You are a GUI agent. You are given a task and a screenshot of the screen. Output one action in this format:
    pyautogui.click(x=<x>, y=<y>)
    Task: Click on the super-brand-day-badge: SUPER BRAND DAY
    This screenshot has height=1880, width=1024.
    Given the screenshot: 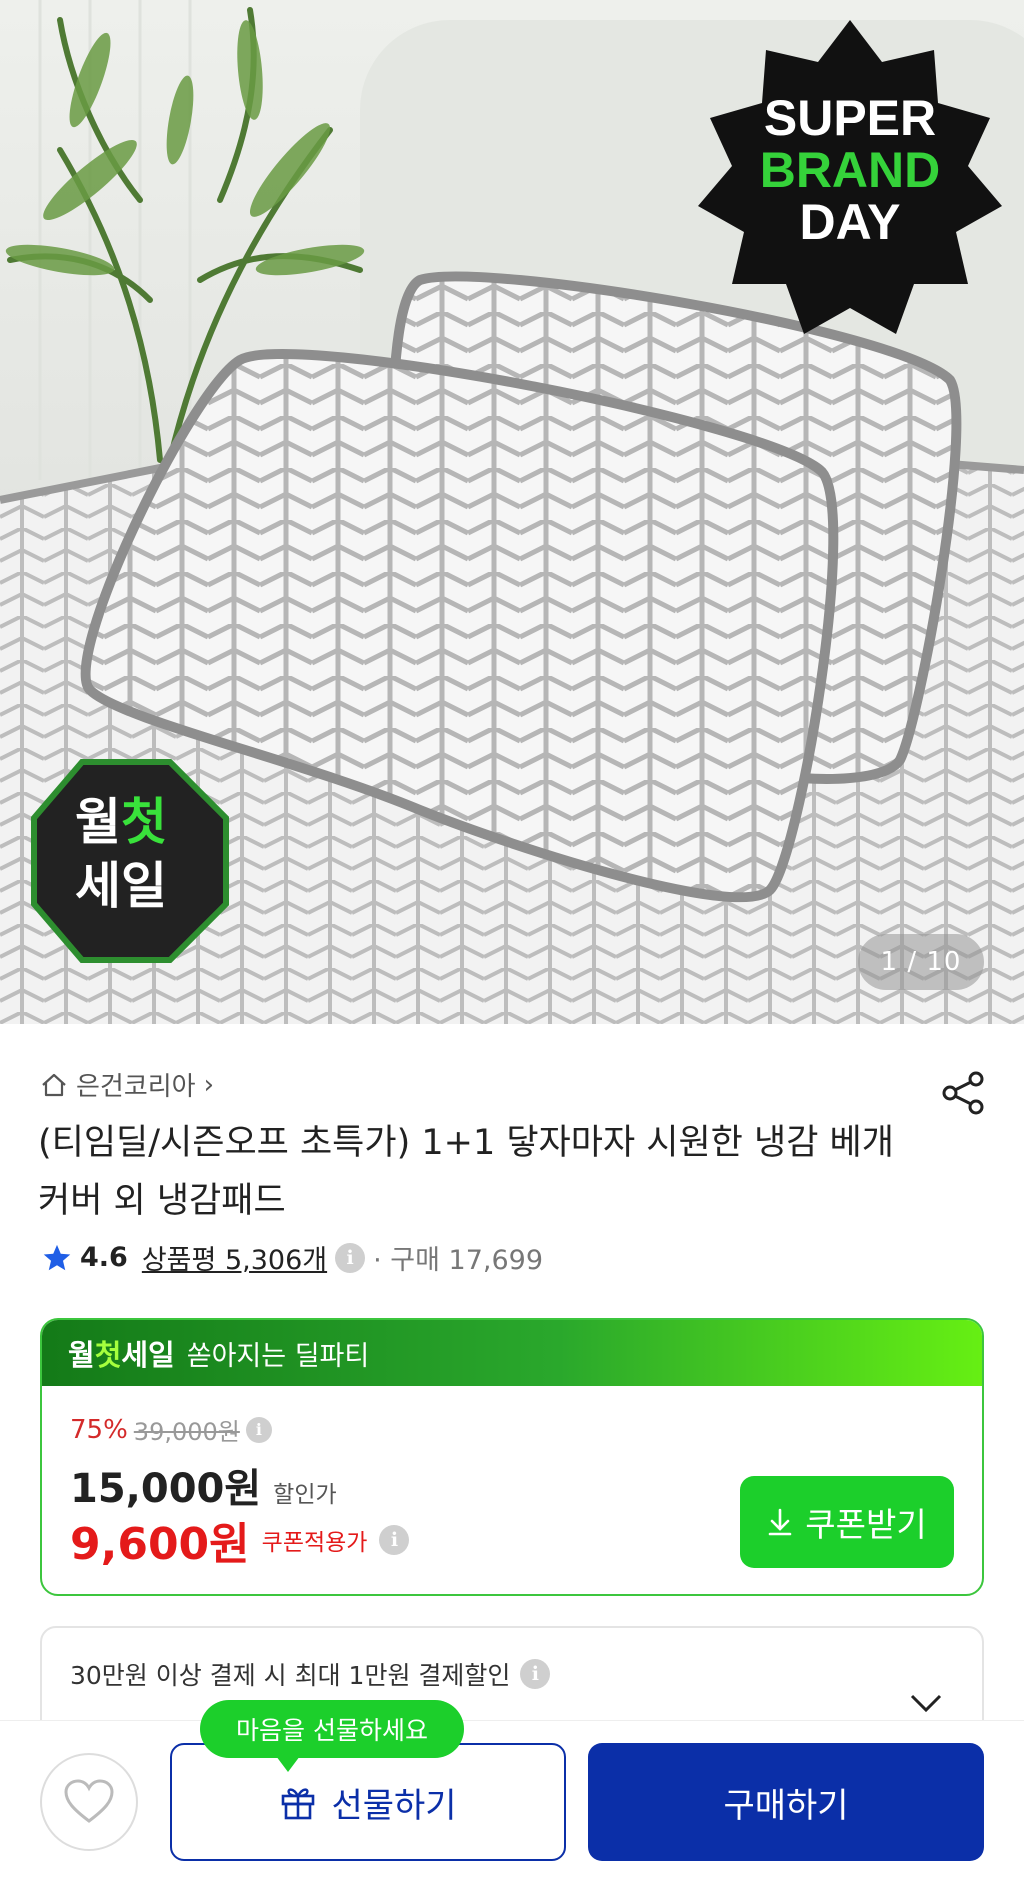 What is the action you would take?
    pyautogui.click(x=850, y=170)
    